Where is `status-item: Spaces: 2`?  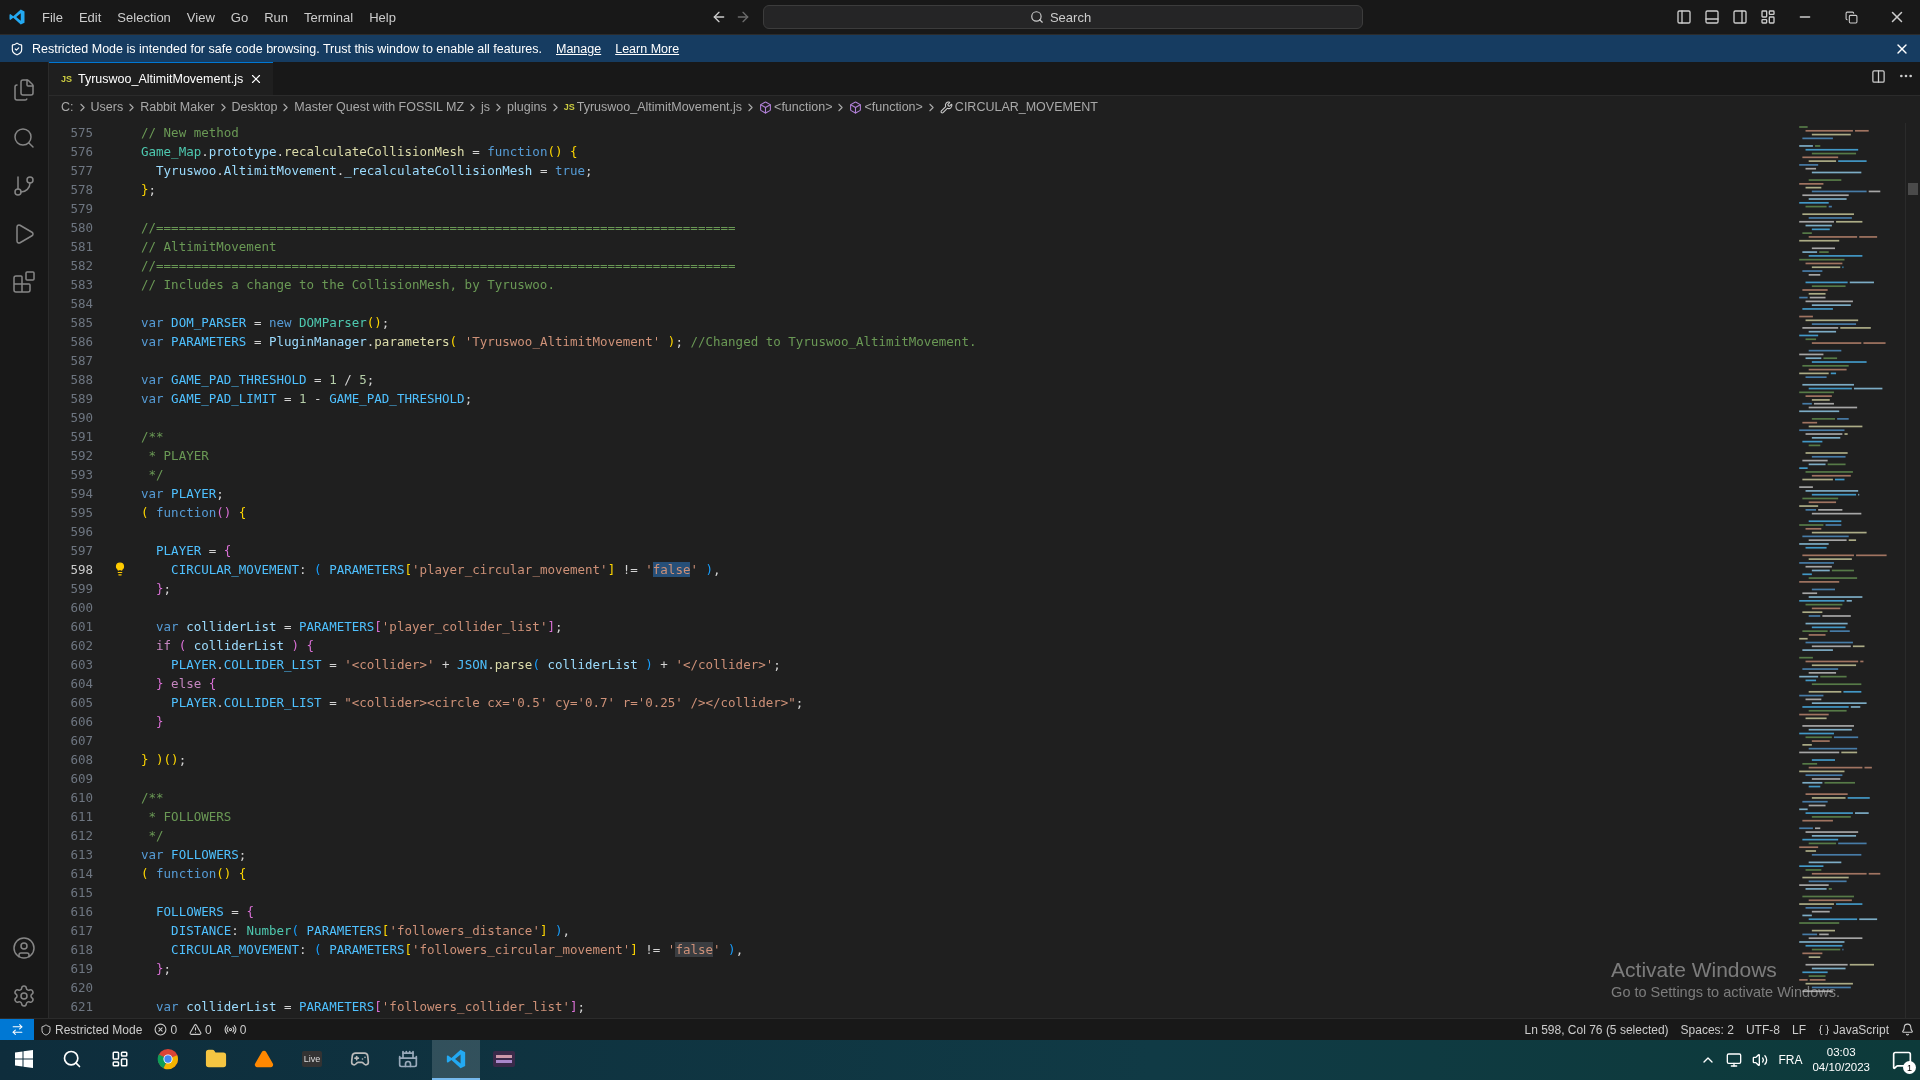 status-item: Spaces: 2 is located at coordinates (1707, 1029).